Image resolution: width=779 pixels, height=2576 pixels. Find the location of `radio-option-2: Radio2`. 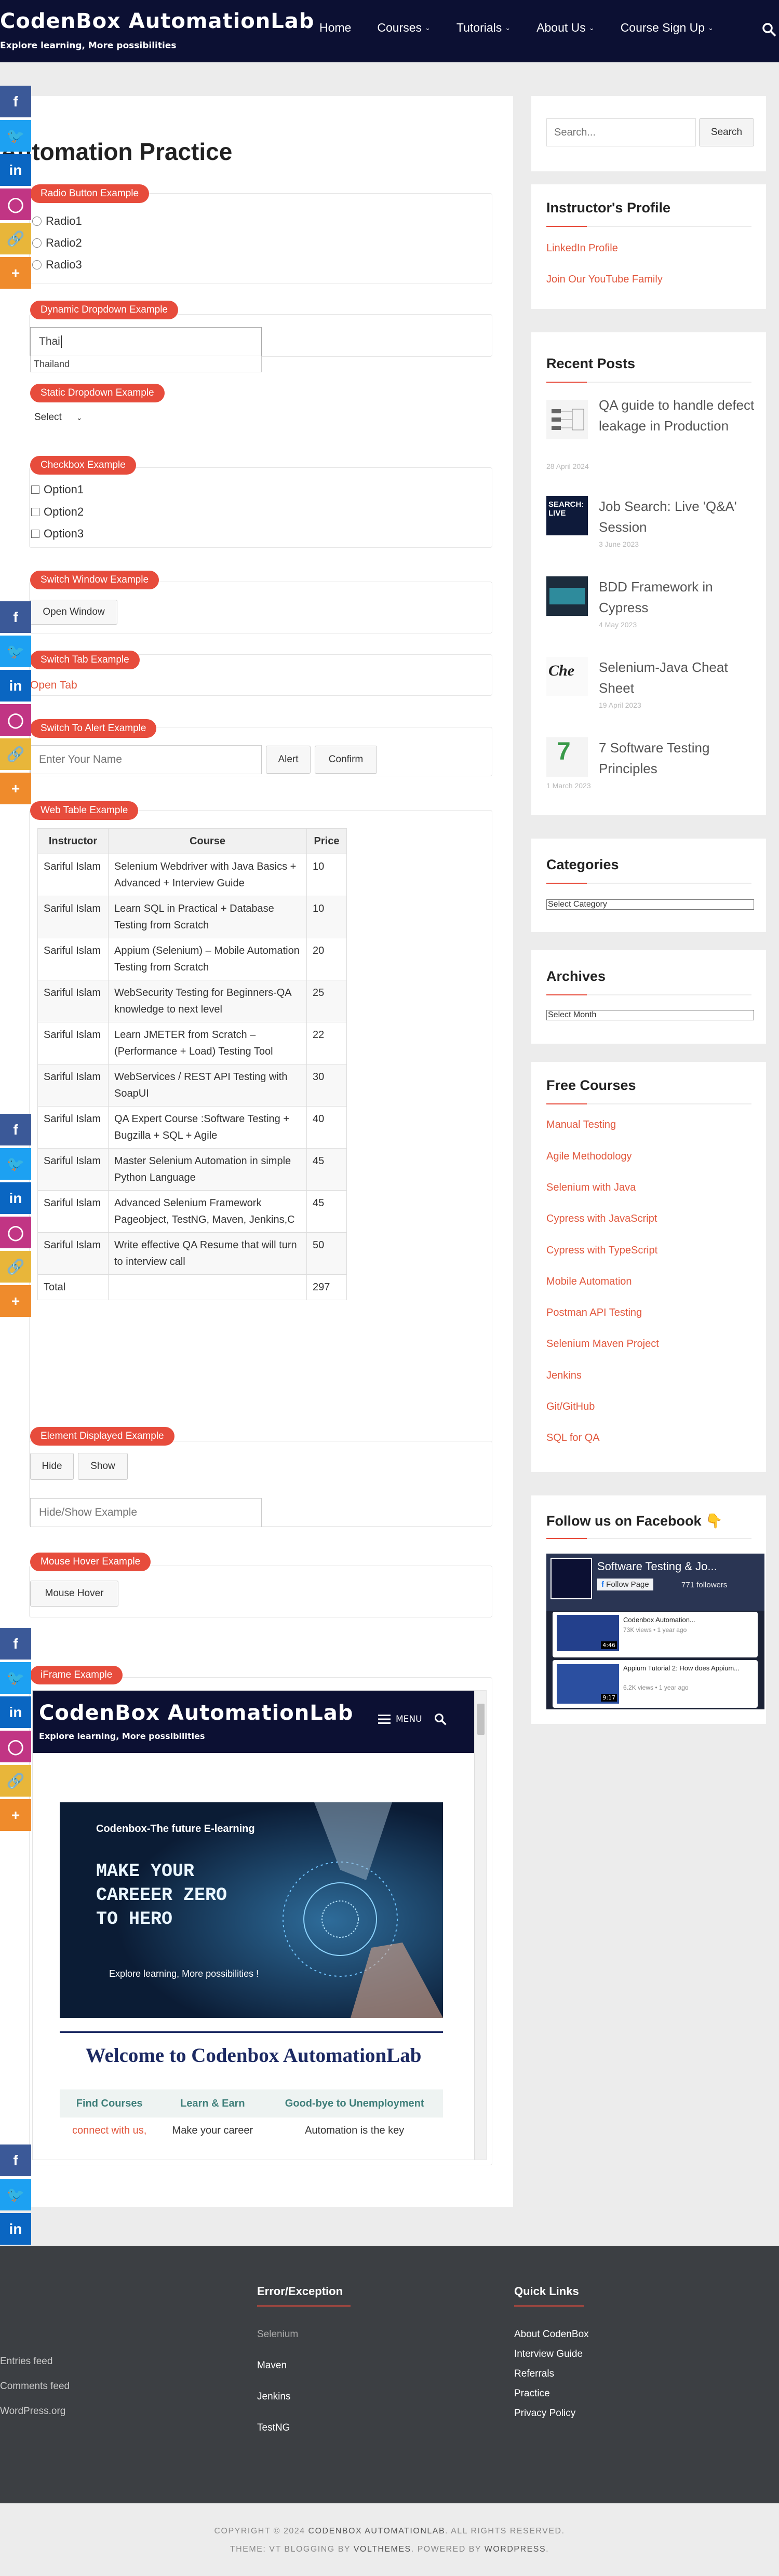

radio-option-2: Radio2 is located at coordinates (57, 243).